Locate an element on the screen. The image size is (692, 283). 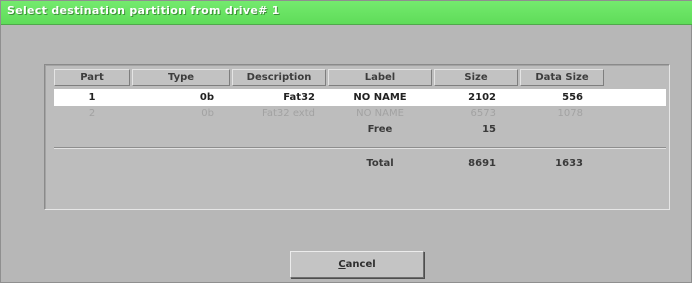
column-header-description: Description is located at coordinates (279, 77).